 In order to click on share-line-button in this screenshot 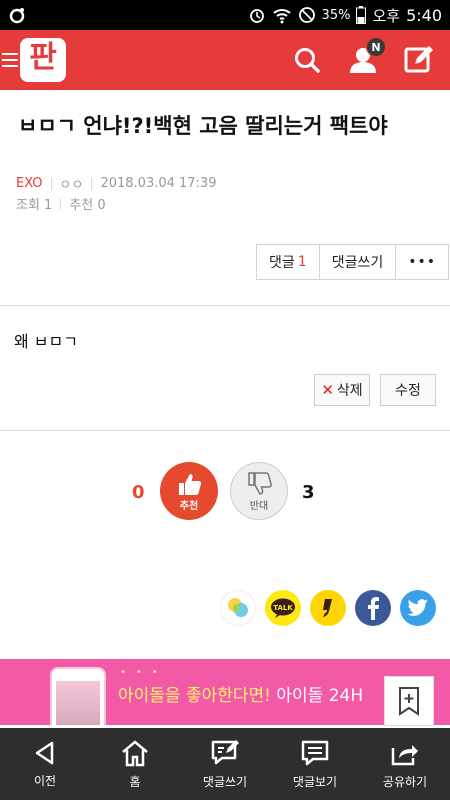, I will do `click(238, 608)`.